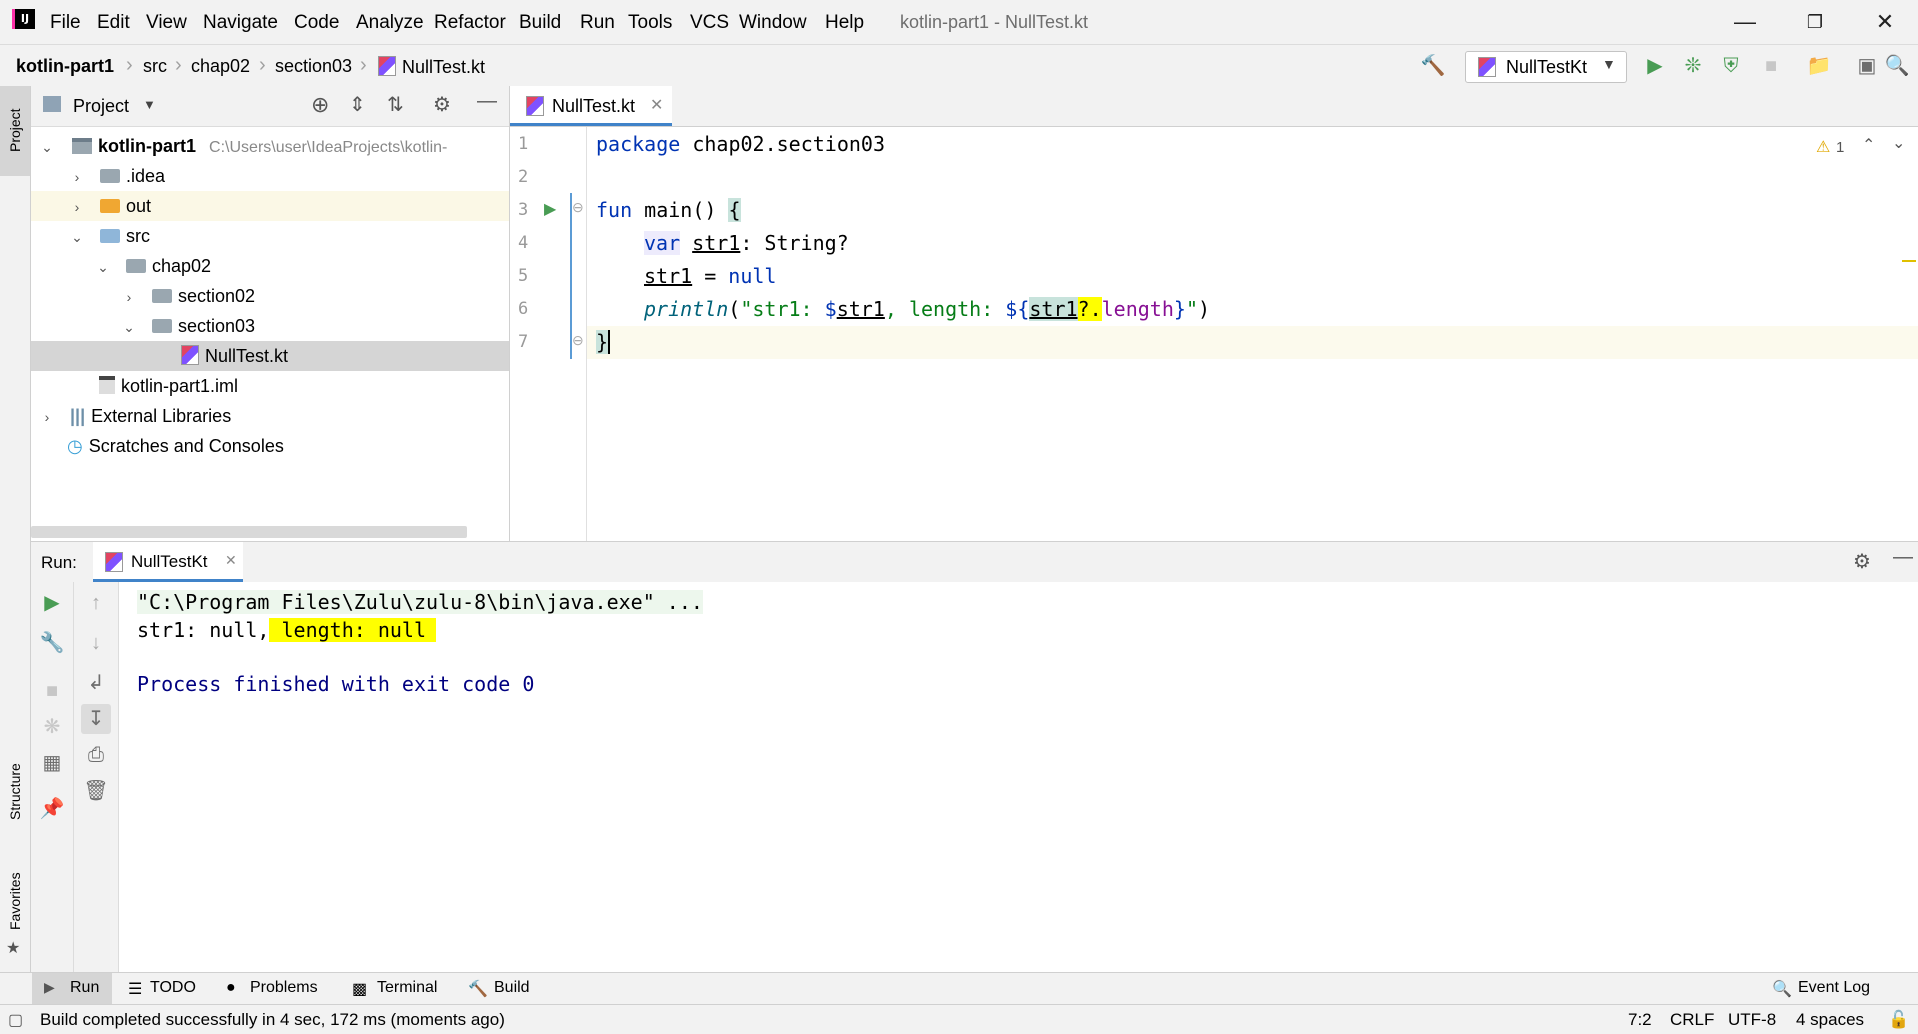 Image resolution: width=1918 pixels, height=1034 pixels. What do you see at coordinates (220, 66) in the screenshot?
I see `breadcrumb-chap02: chap02` at bounding box center [220, 66].